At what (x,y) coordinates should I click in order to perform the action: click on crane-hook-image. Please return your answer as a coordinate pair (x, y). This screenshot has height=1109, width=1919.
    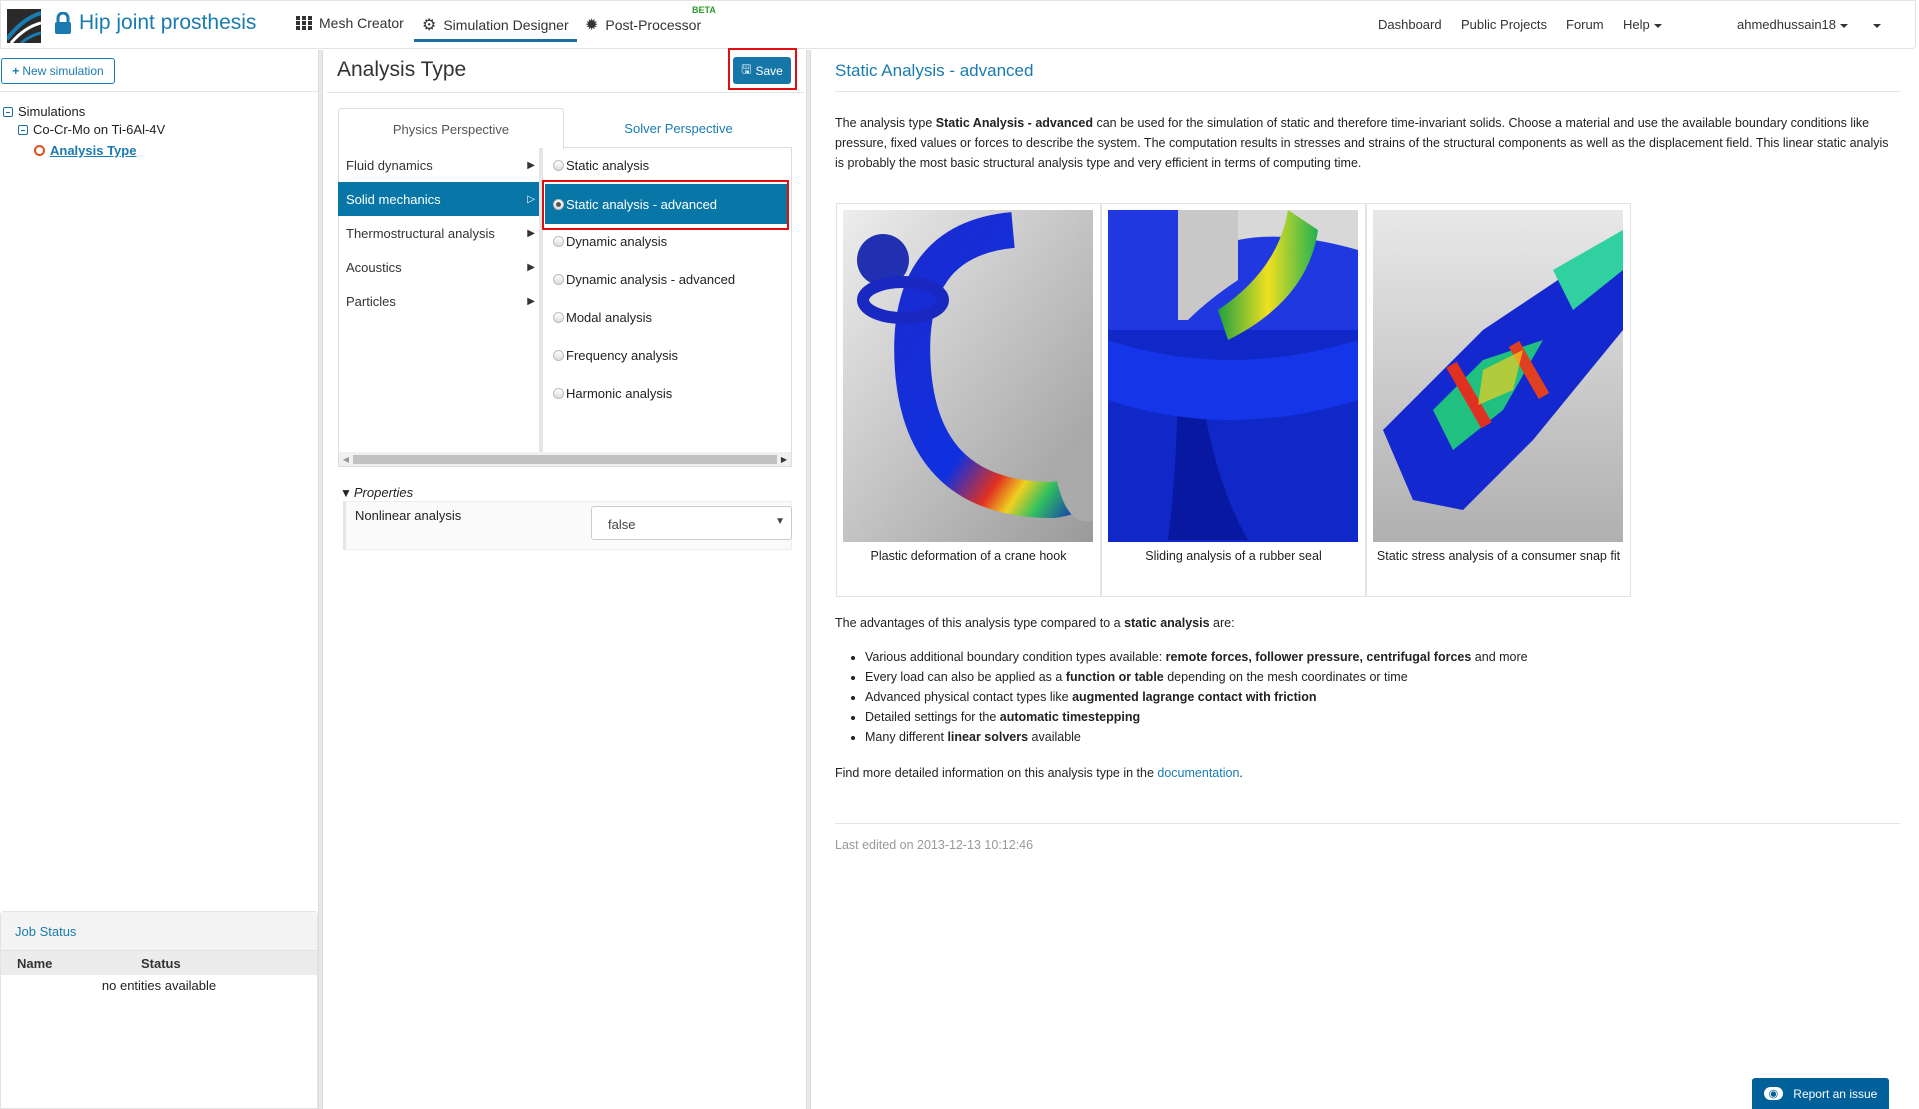
    Looking at the image, I should click on (968, 376).